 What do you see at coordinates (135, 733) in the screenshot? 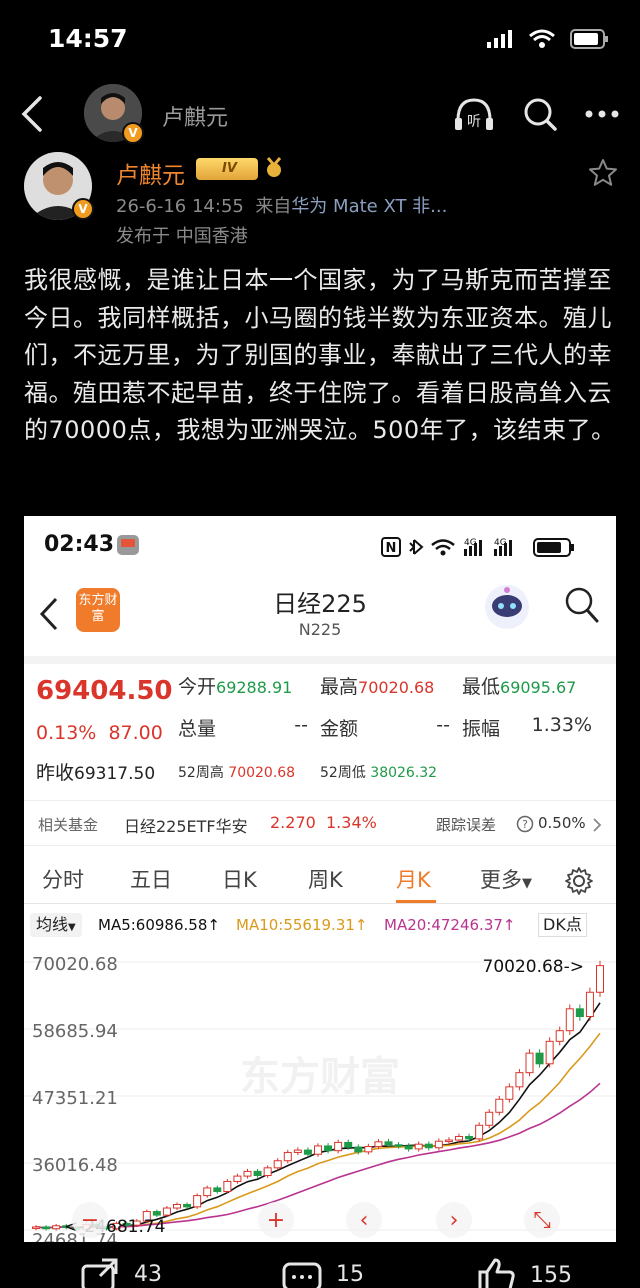
I see `change-val: 87.00` at bounding box center [135, 733].